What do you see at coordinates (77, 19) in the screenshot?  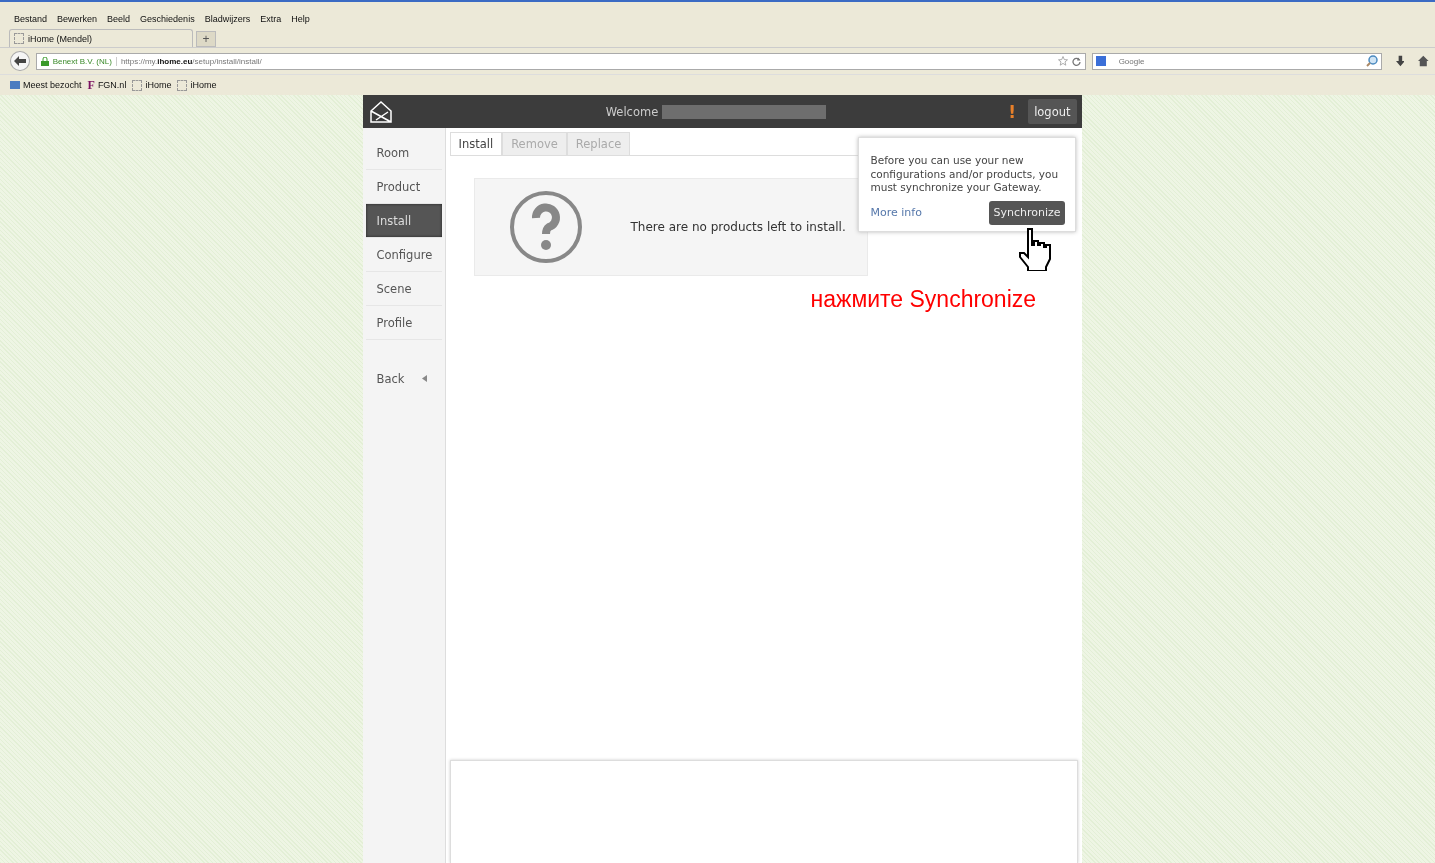 I see `menu-item: Bewerken` at bounding box center [77, 19].